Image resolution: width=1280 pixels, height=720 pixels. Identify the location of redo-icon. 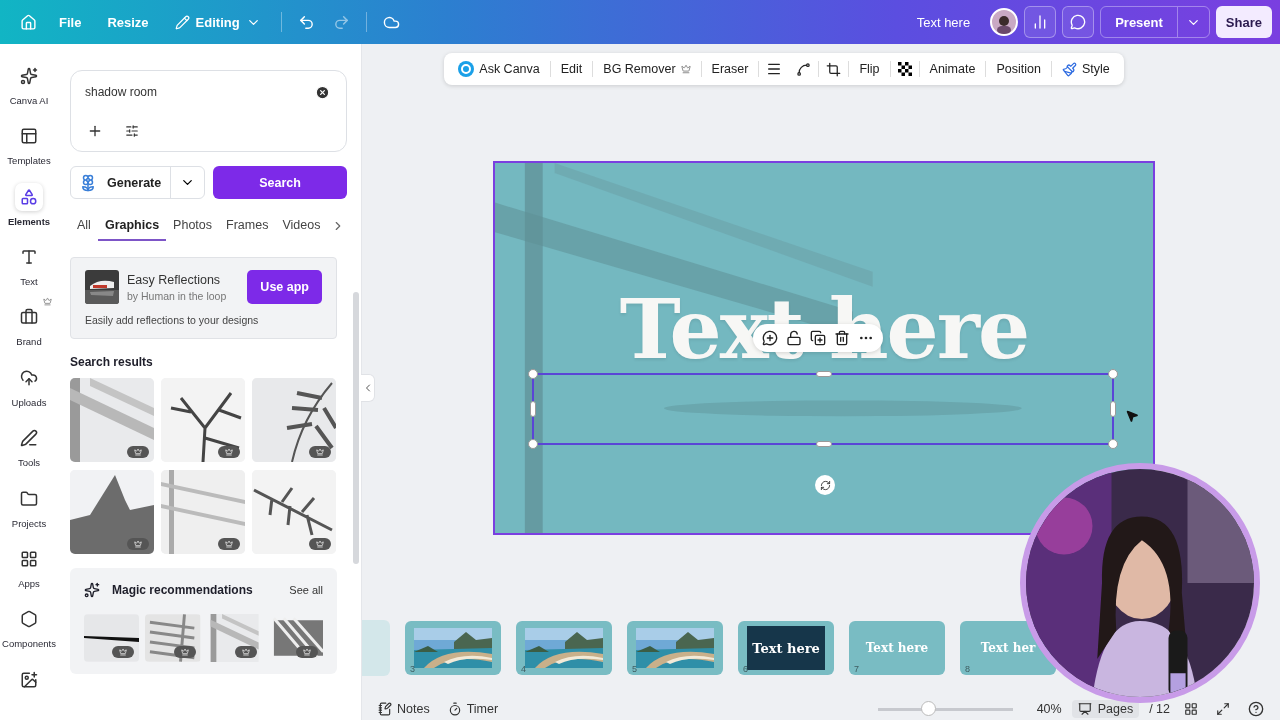
(341, 22).